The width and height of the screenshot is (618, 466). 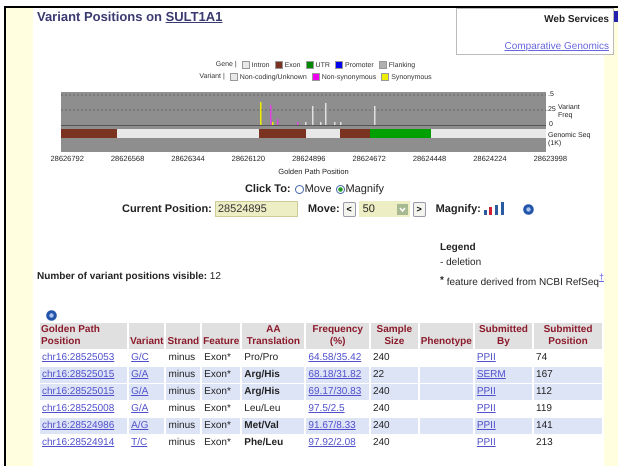 I want to click on column-header: Golden Path Position, so click(x=84, y=336).